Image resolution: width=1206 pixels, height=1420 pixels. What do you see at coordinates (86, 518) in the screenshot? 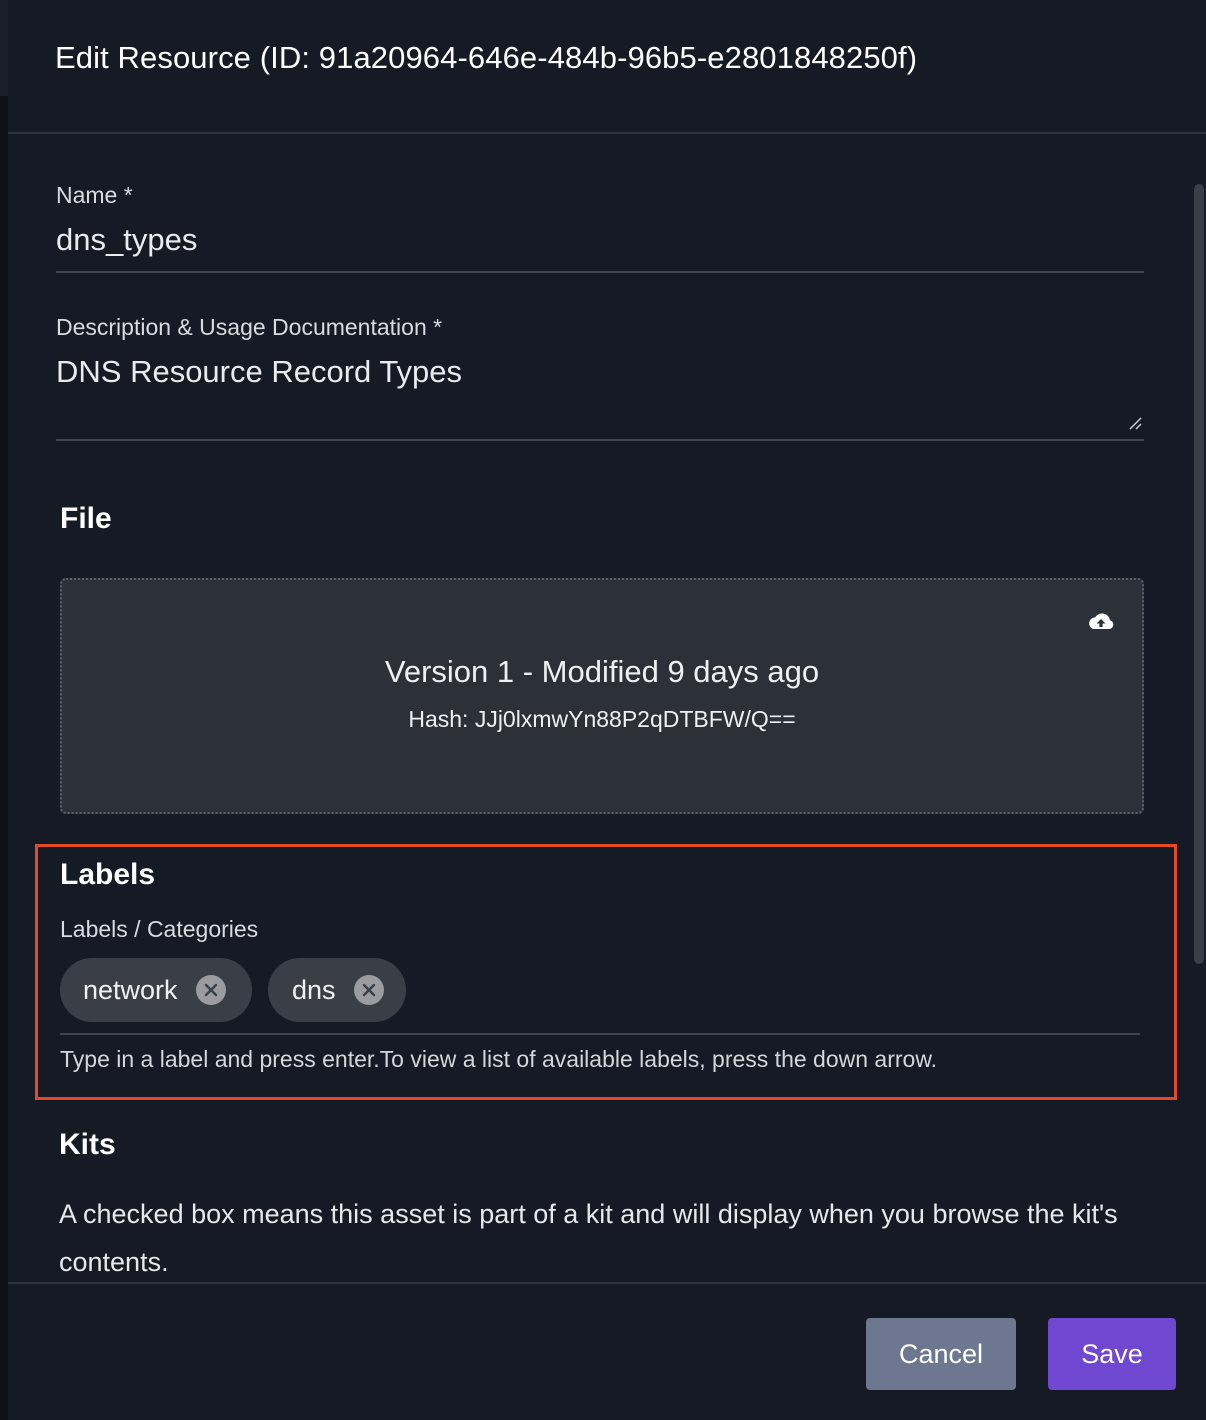
I see `file-section-title: File` at bounding box center [86, 518].